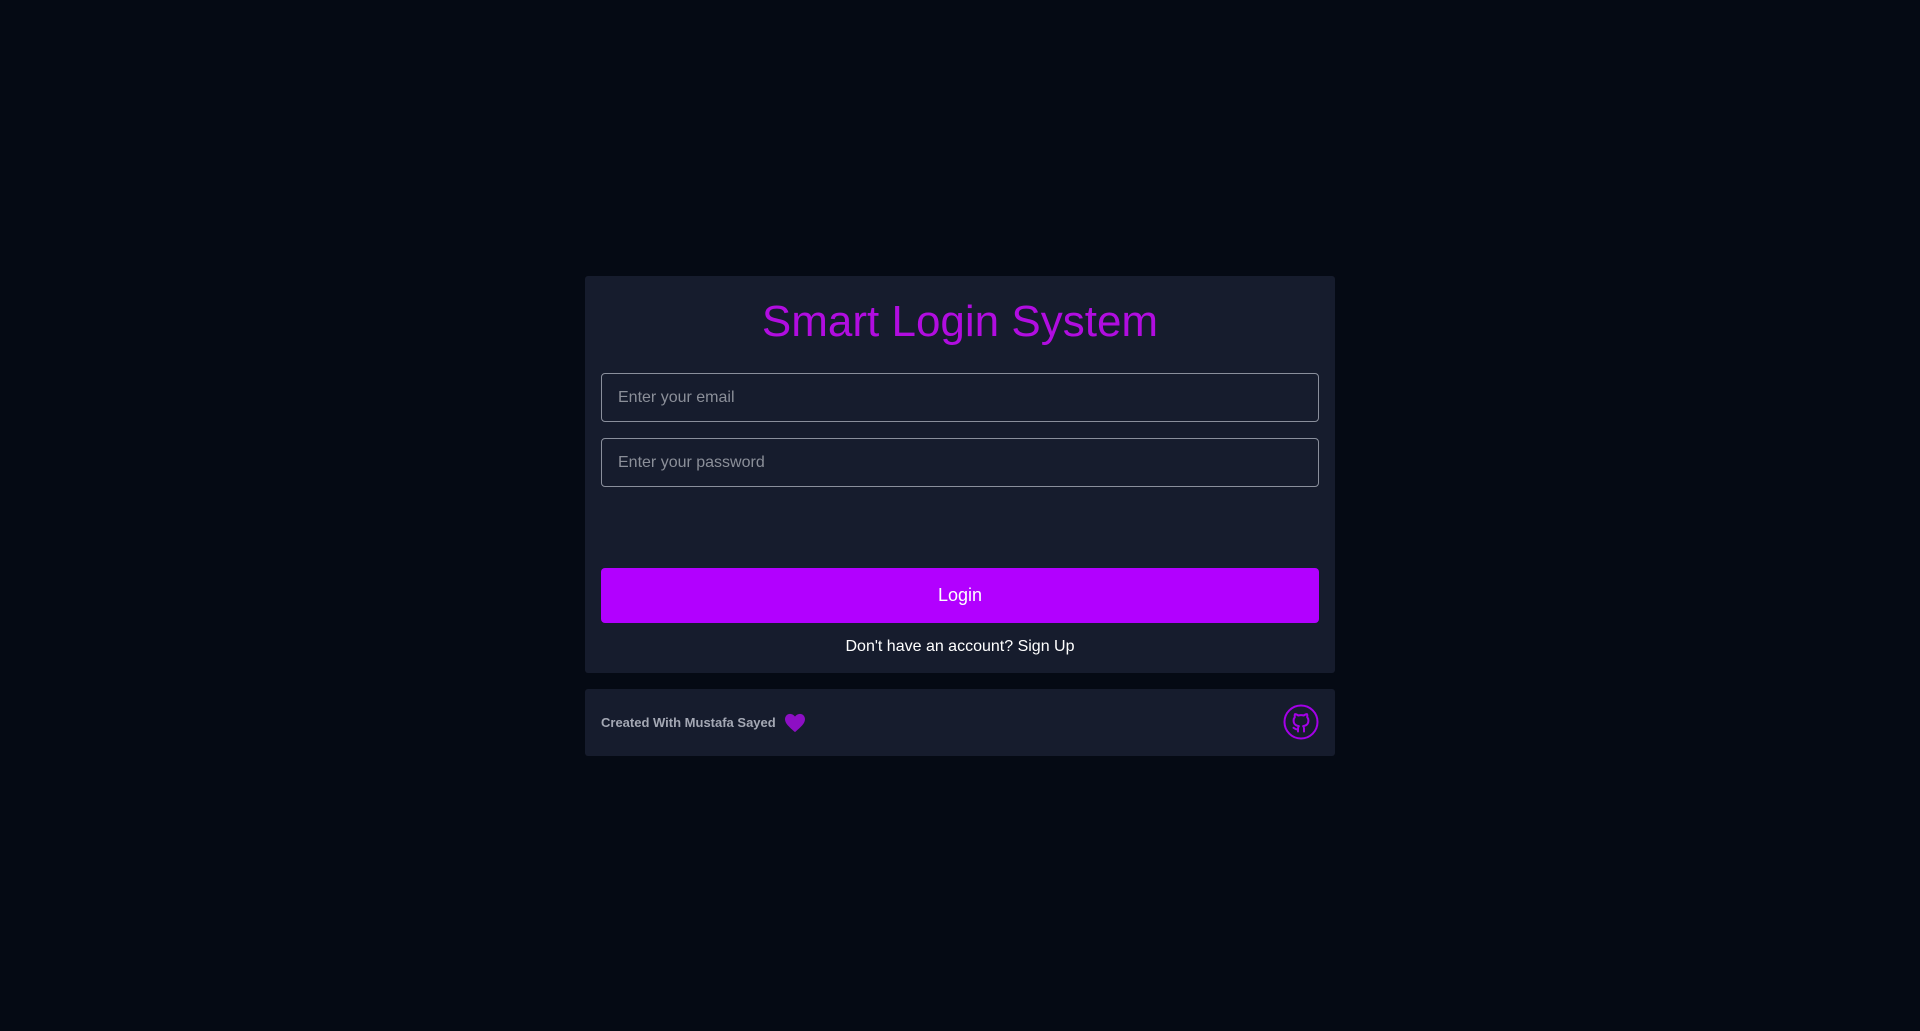 This screenshot has width=1920, height=1031. I want to click on signup-prompt: Don't have an account?, so click(929, 646).